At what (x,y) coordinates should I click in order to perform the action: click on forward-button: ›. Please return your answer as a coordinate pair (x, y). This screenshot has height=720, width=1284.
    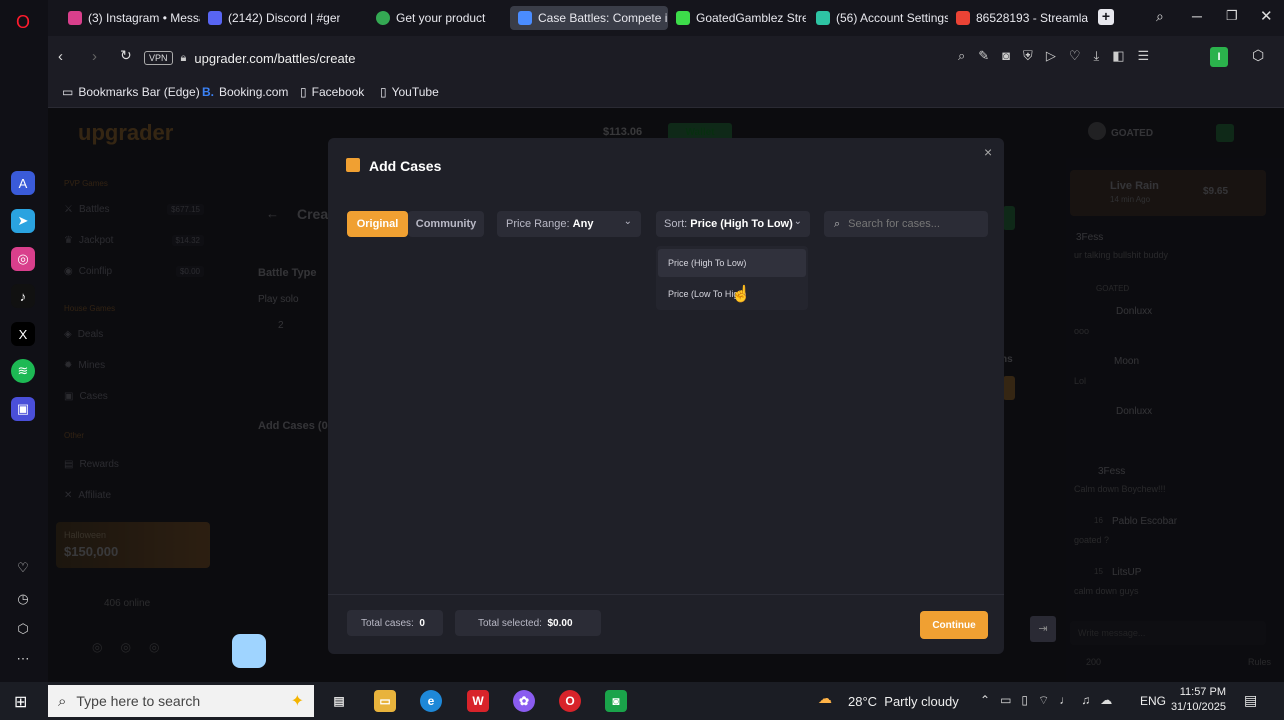
    Looking at the image, I should click on (94, 56).